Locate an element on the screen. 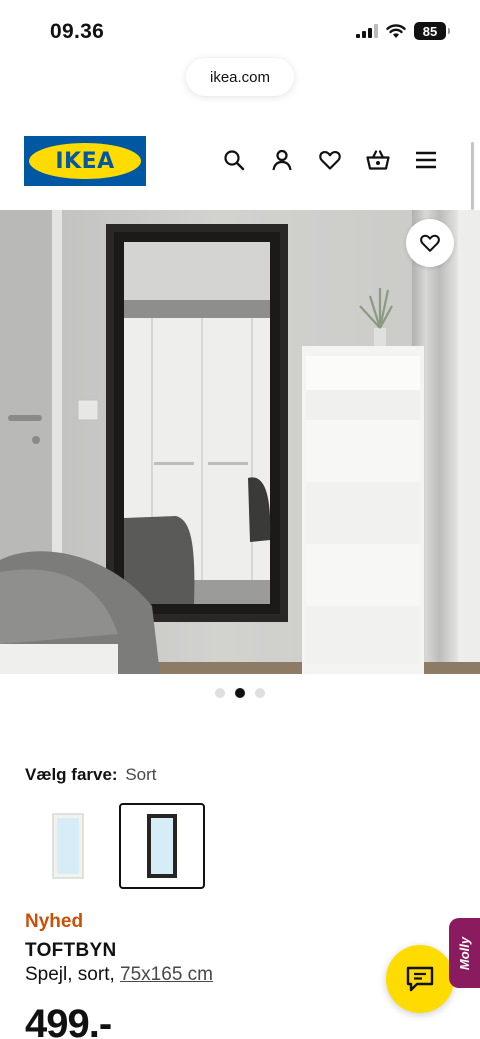 This screenshot has width=480, height=1039. chat-icon is located at coordinates (420, 979).